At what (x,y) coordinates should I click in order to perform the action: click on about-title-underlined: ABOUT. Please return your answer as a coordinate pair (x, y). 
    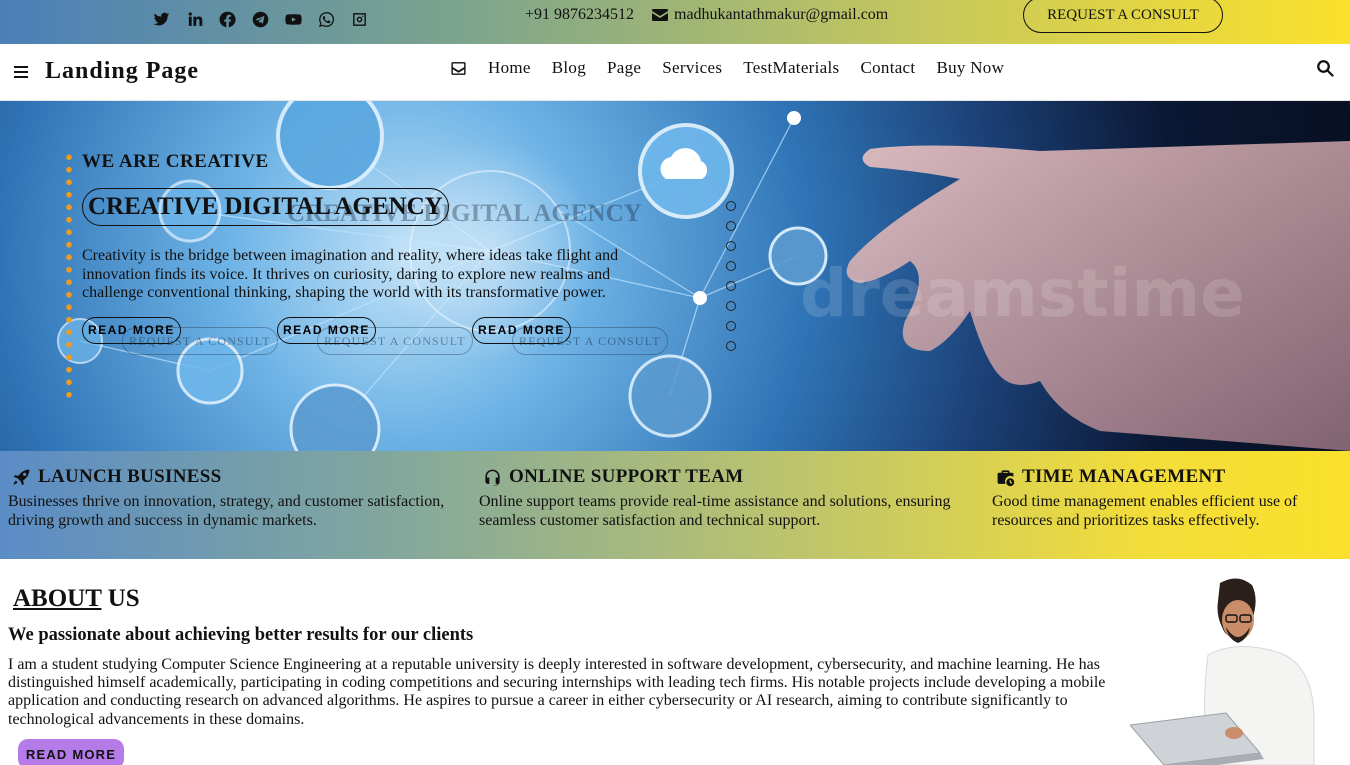
    Looking at the image, I should click on (57, 598).